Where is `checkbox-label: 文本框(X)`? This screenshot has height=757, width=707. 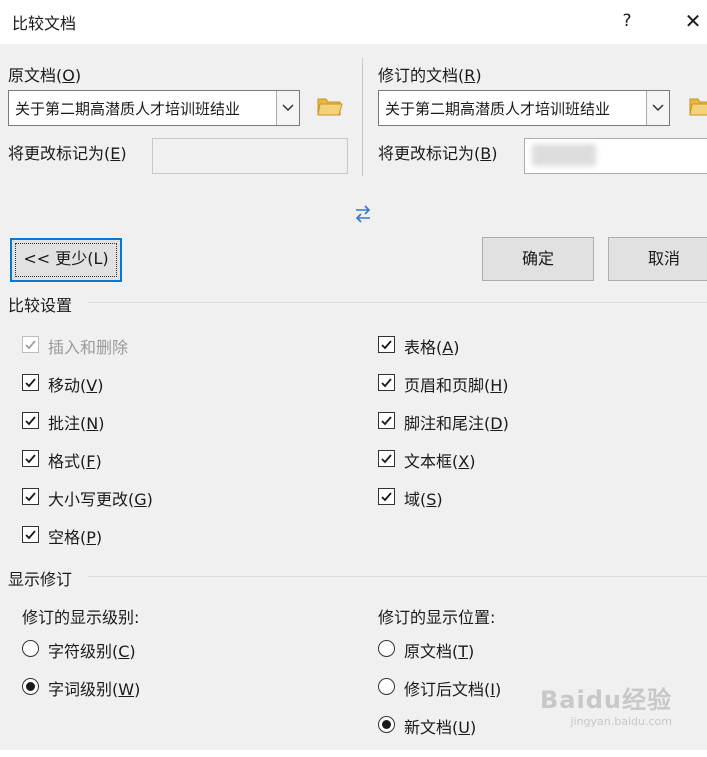 checkbox-label: 文本框(X) is located at coordinates (440, 461).